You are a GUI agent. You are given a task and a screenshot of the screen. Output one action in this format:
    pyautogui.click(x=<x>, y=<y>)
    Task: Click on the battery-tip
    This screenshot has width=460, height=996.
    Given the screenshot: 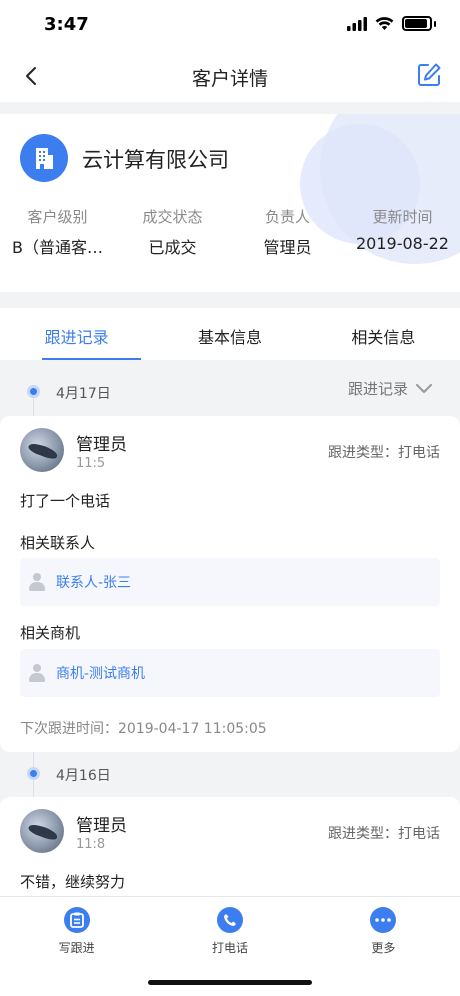 What is the action you would take?
    pyautogui.click(x=435, y=23)
    